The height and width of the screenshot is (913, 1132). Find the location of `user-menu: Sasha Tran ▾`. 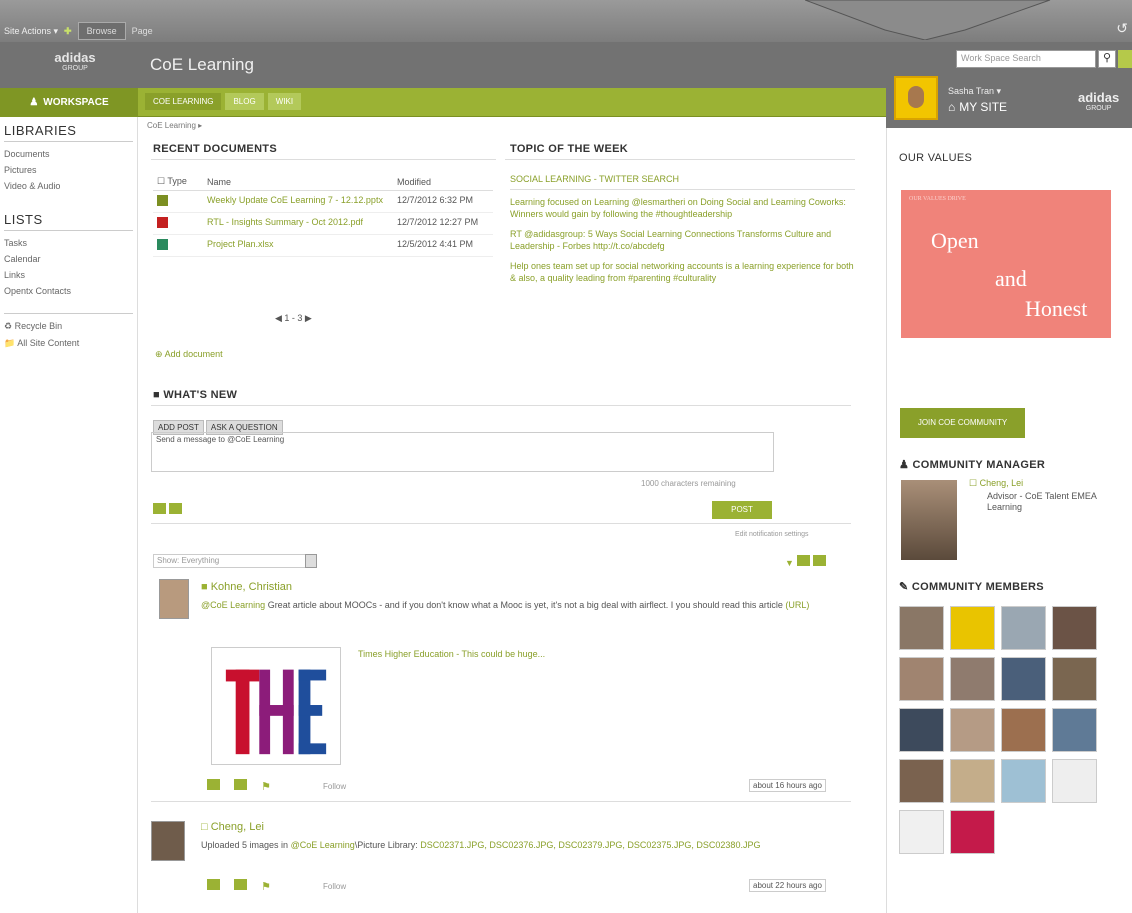

user-menu: Sasha Tran ▾ is located at coordinates (974, 91).